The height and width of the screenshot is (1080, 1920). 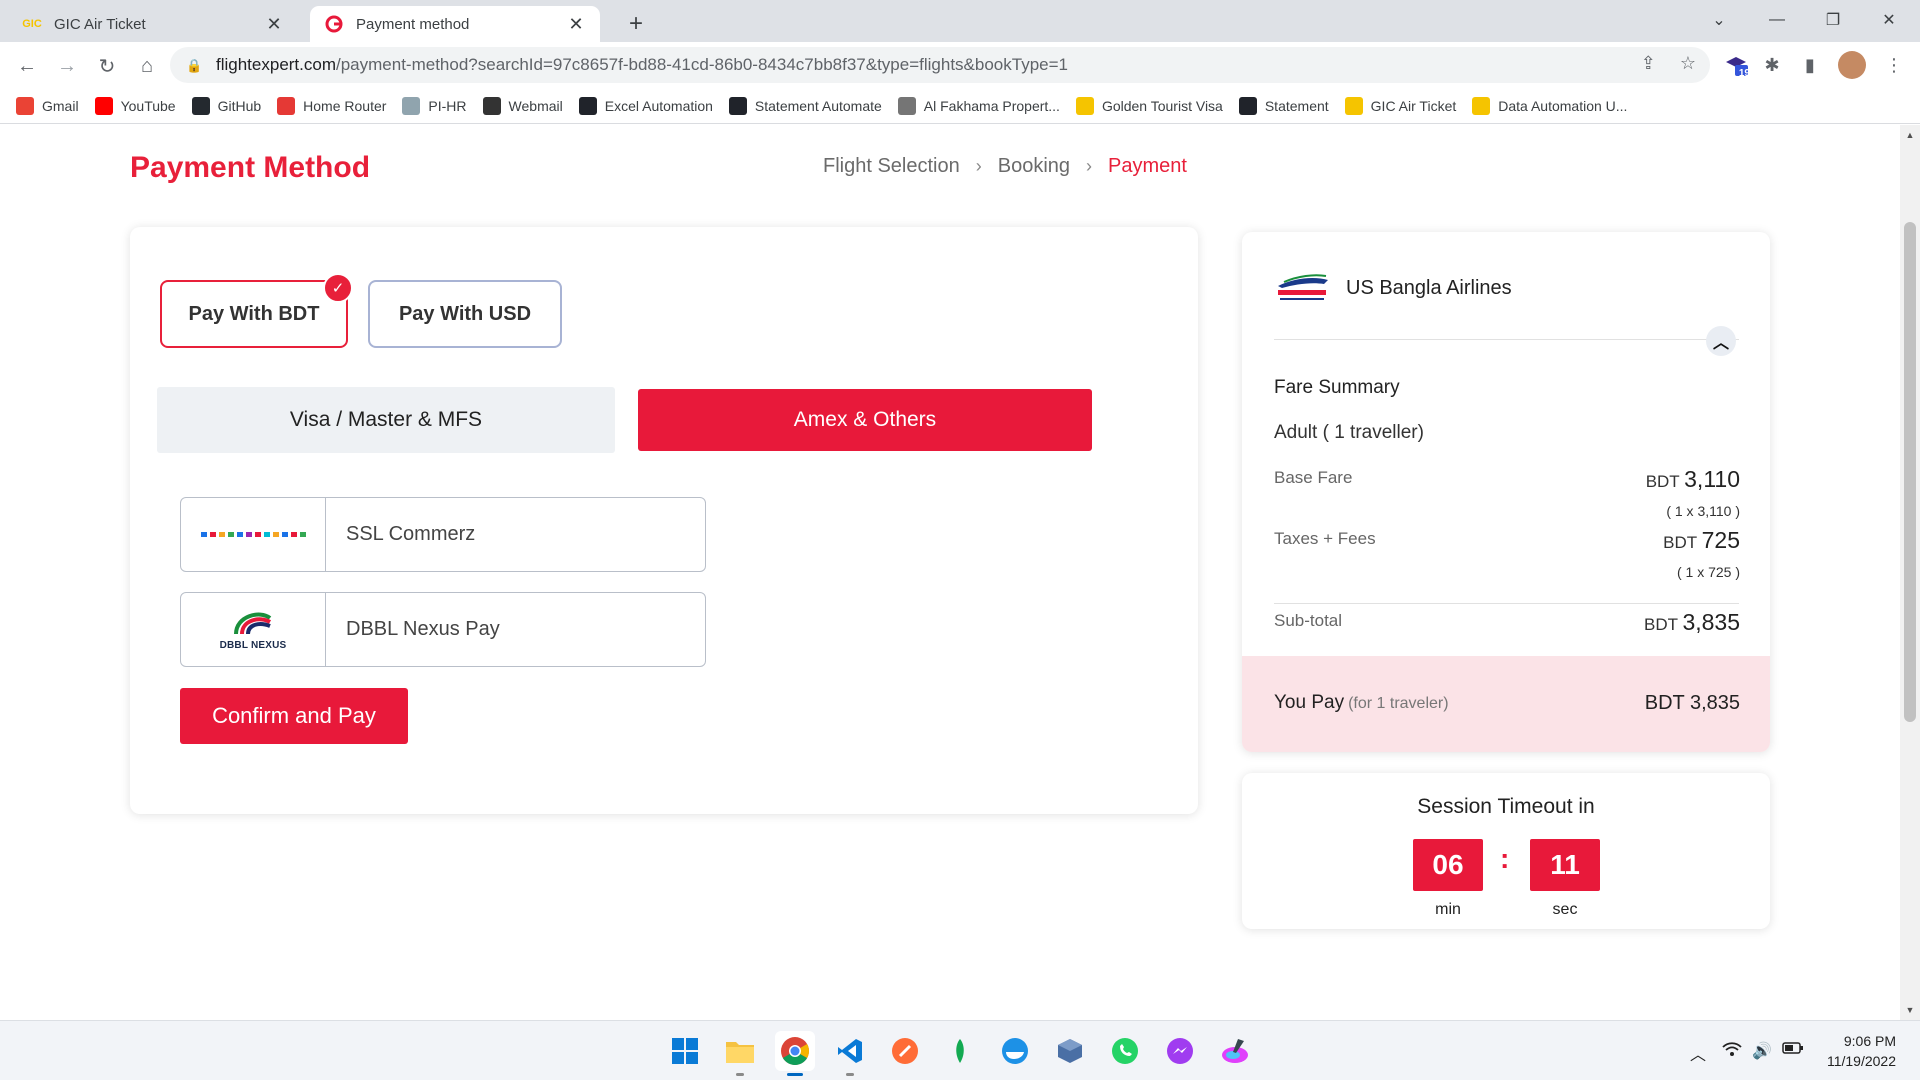 What do you see at coordinates (1400, 105) in the screenshot?
I see `bookmark-item: GIC Air Ticket` at bounding box center [1400, 105].